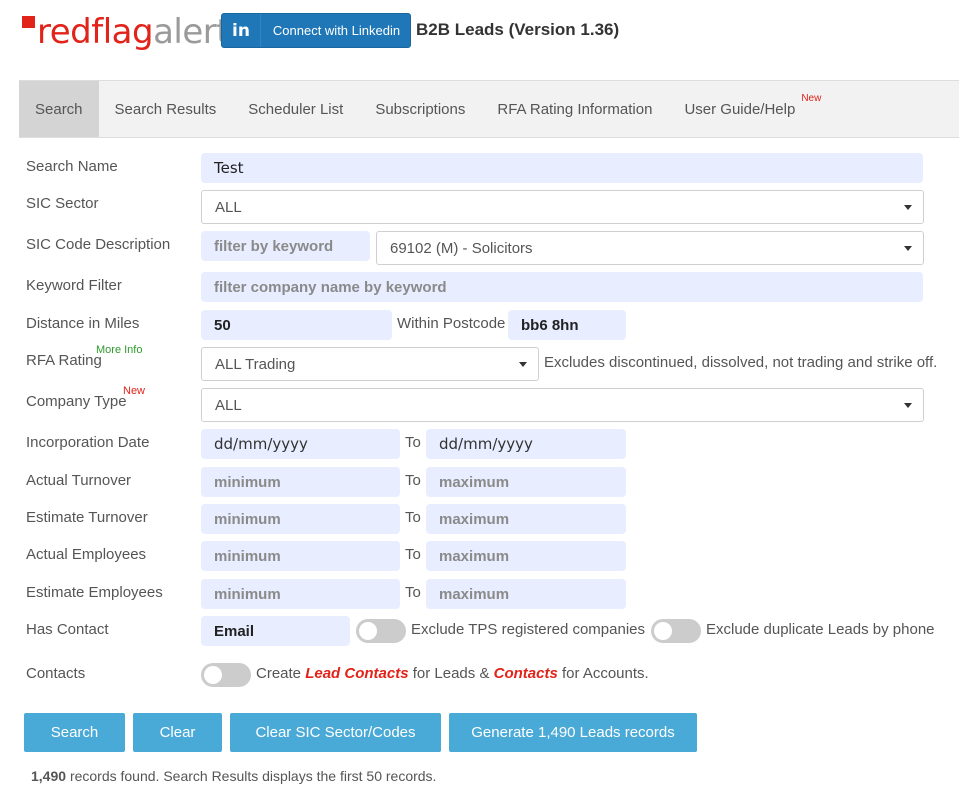 This screenshot has width=959, height=799. I want to click on contacts-text-3: for Accounts., so click(605, 673).